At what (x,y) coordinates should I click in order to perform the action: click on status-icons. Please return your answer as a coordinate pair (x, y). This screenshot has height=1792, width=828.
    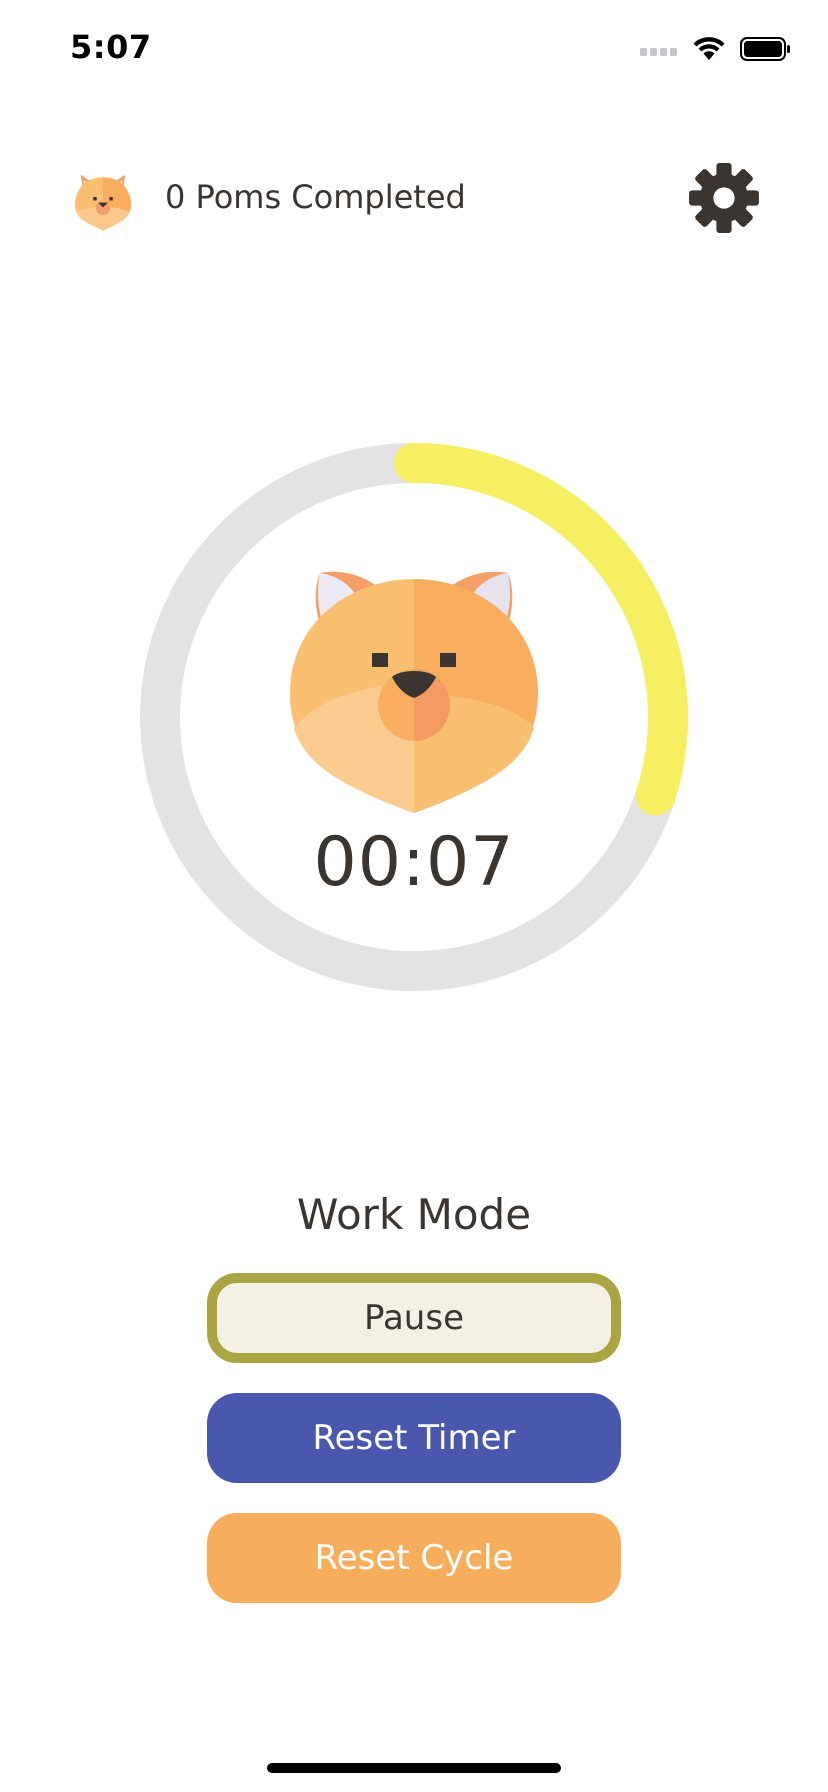
    Looking at the image, I should click on (716, 51).